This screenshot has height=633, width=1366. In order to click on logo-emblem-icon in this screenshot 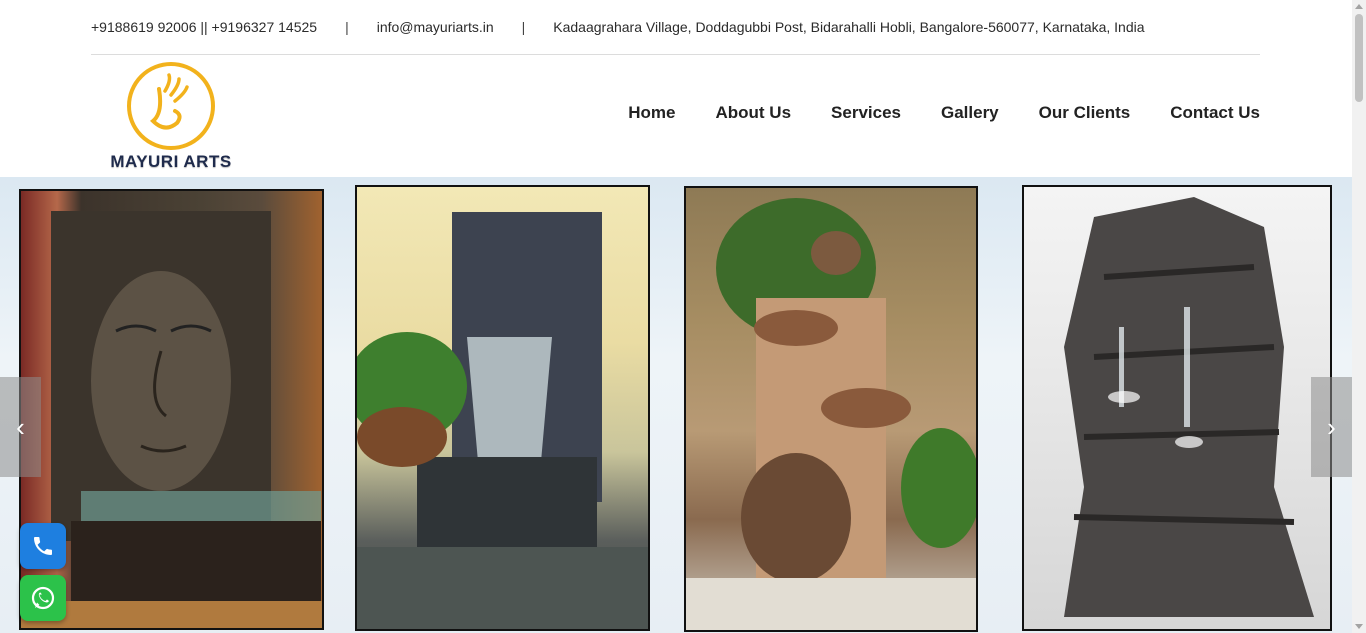, I will do `click(171, 106)`.